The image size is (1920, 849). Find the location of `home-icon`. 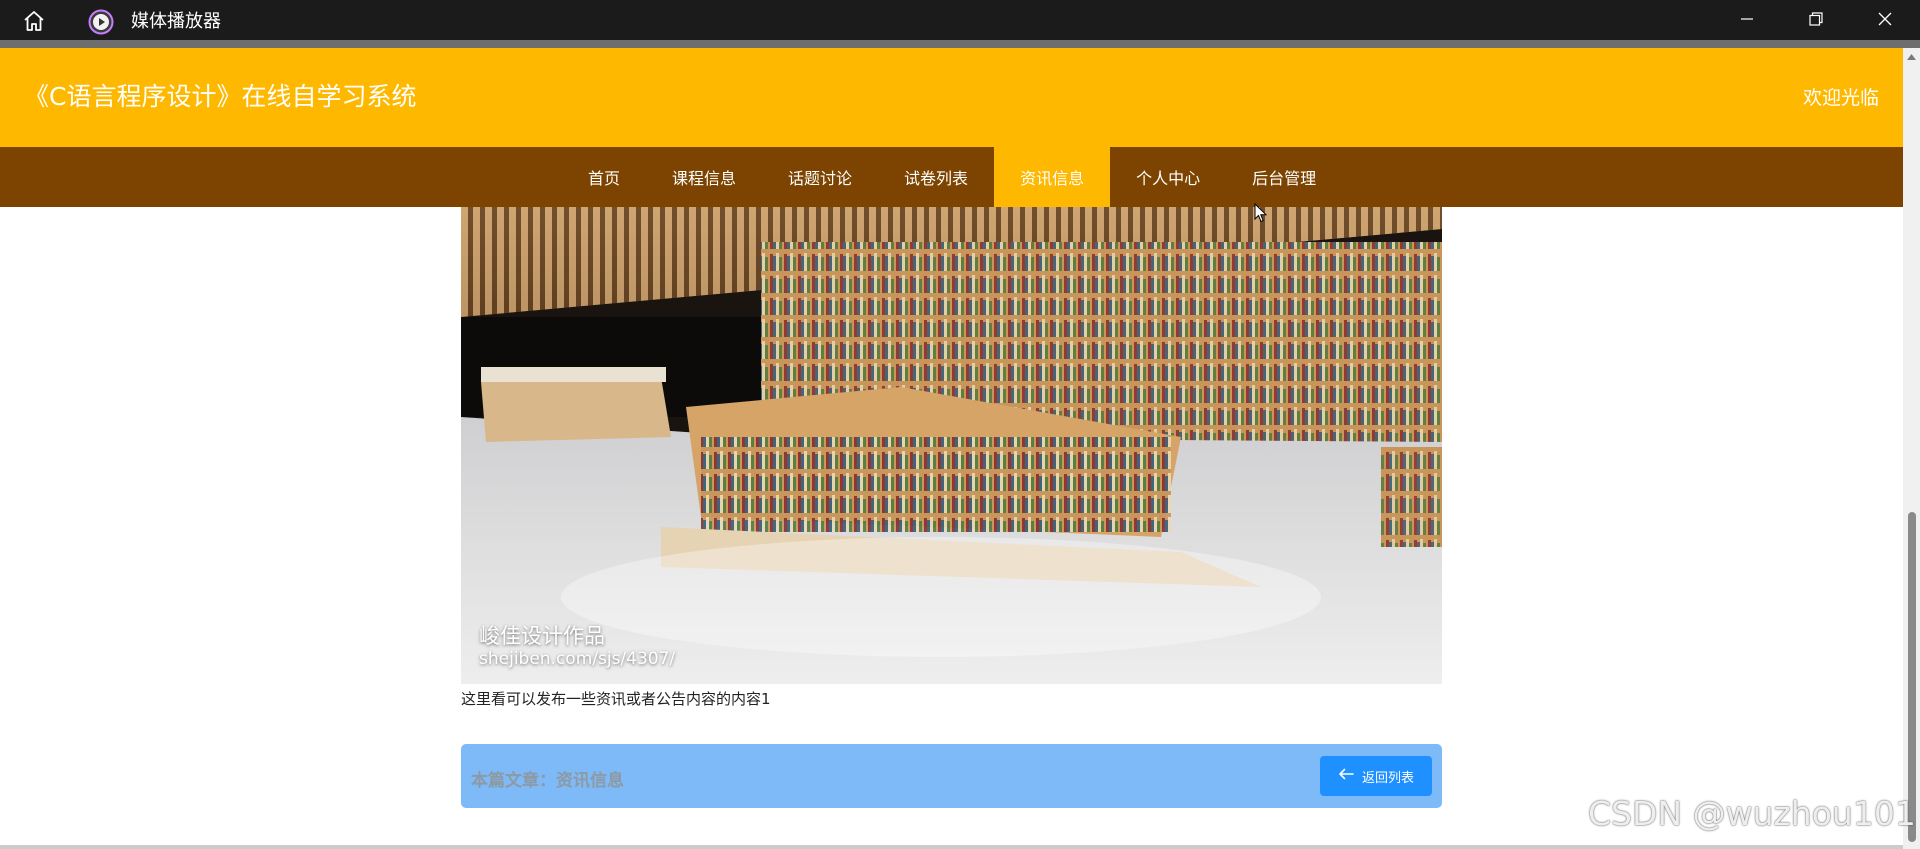

home-icon is located at coordinates (34, 21).